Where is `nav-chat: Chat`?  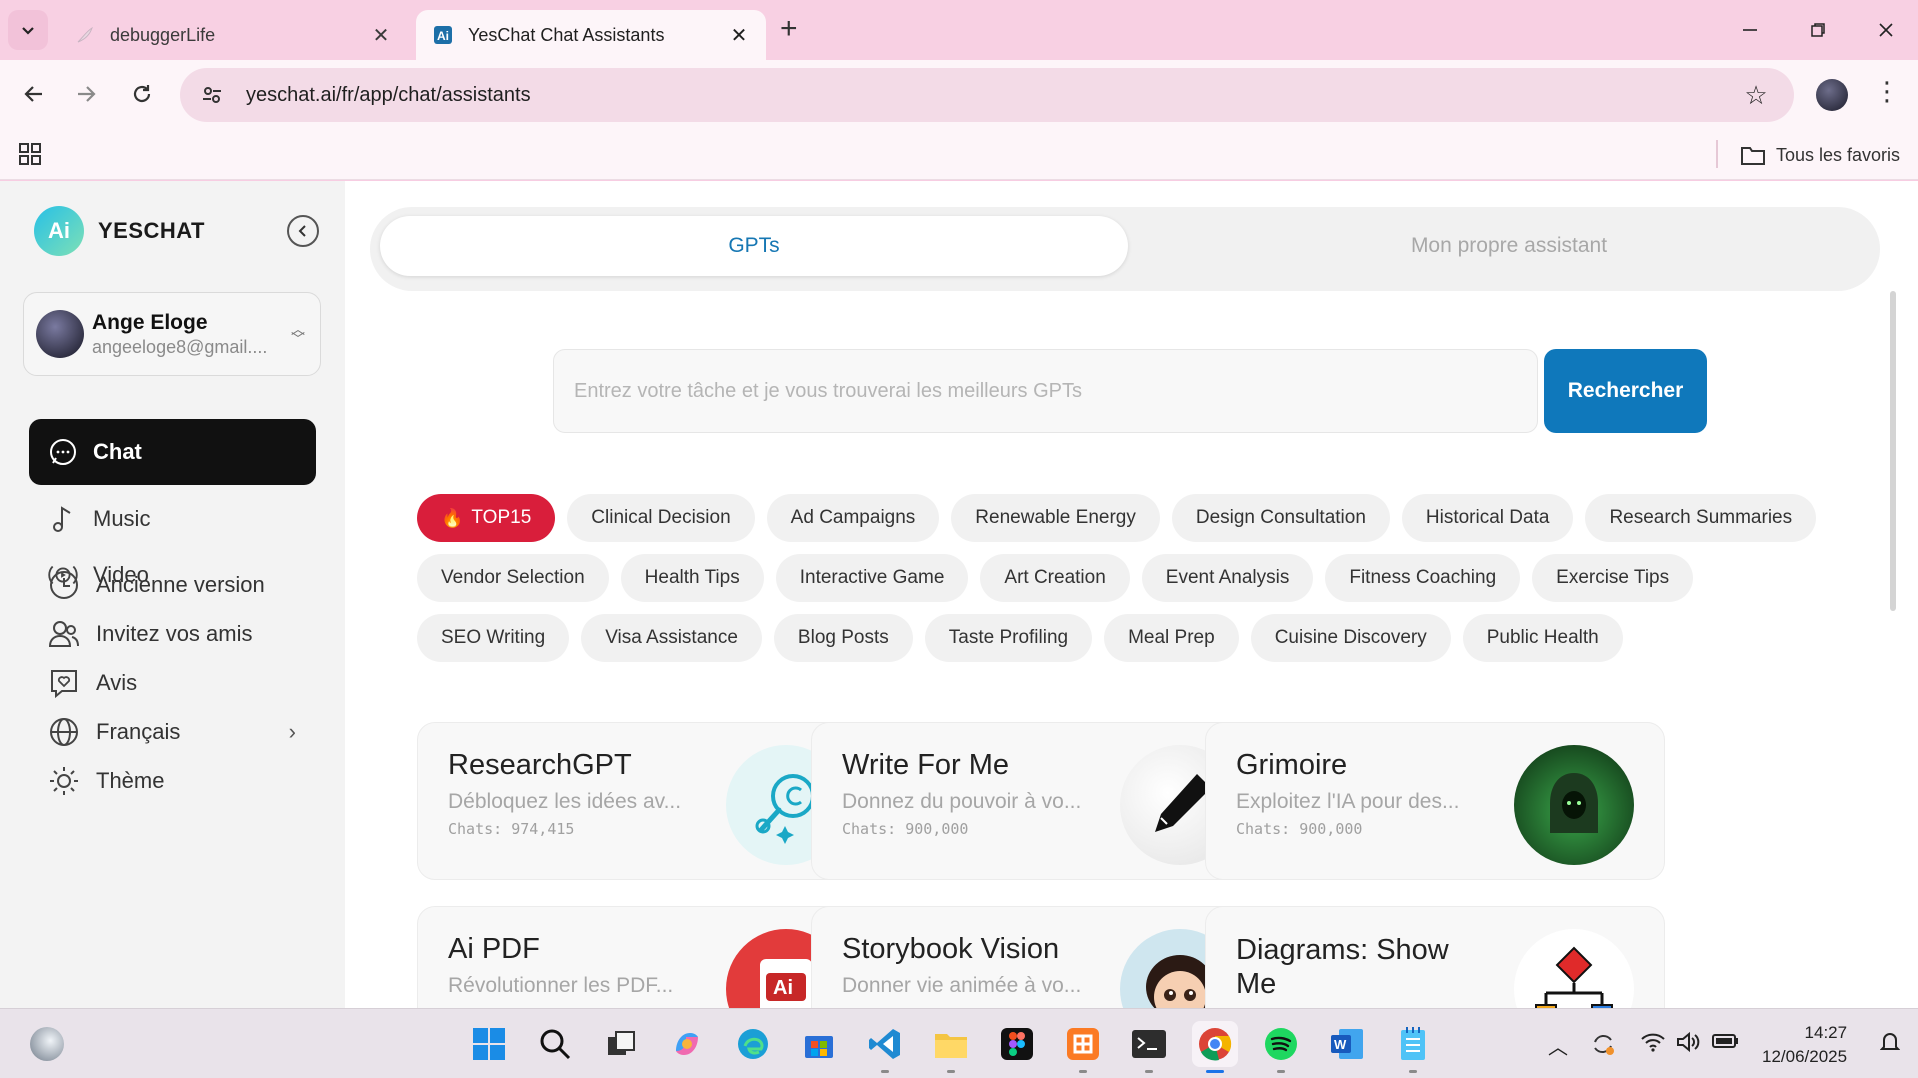 nav-chat: Chat is located at coordinates (172, 452).